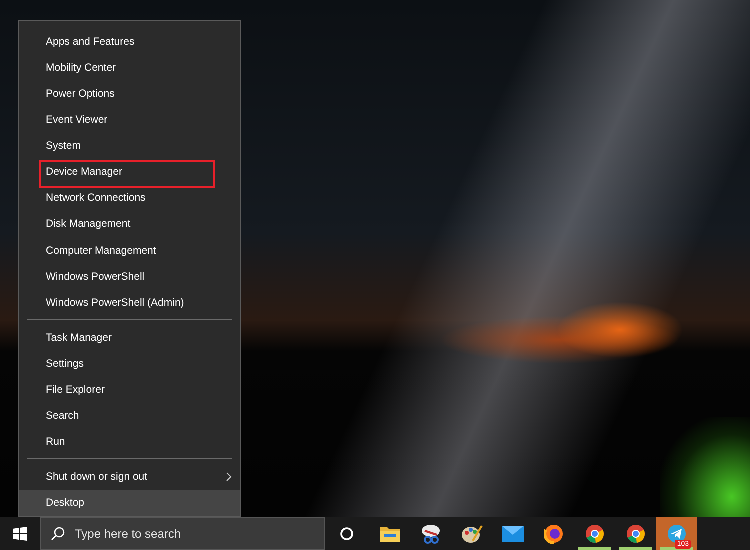 The image size is (750, 550). What do you see at coordinates (129, 337) in the screenshot?
I see `menu-item: Task Manager` at bounding box center [129, 337].